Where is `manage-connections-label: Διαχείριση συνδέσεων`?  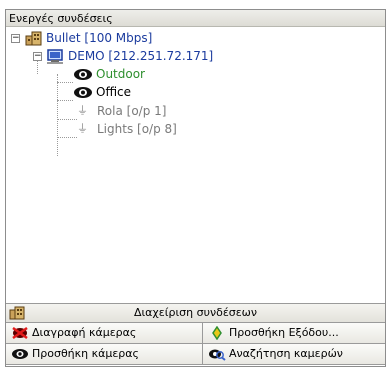 manage-connections-label: Διαχείριση συνδέσεων is located at coordinates (195, 312).